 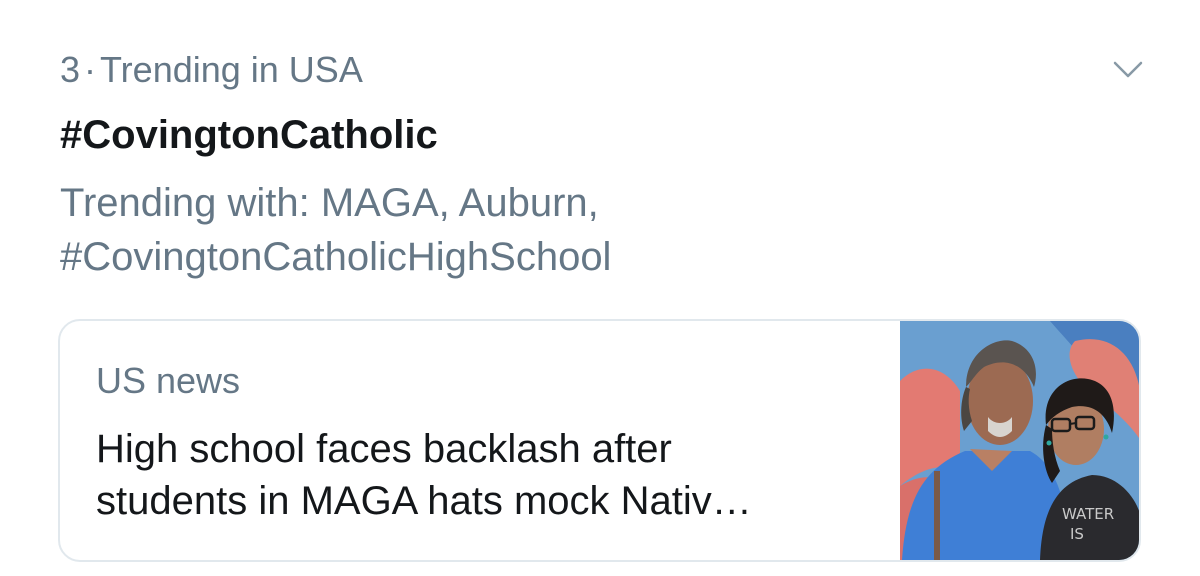 I want to click on chevron-down-icon-glyph, so click(x=1128, y=69).